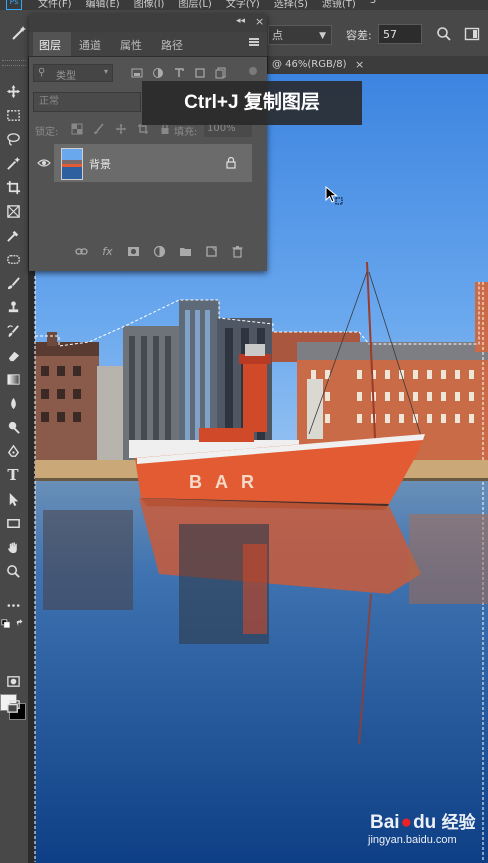 This screenshot has height=863, width=488. What do you see at coordinates (359, 35) in the screenshot?
I see `tolerance-label: 容差:` at bounding box center [359, 35].